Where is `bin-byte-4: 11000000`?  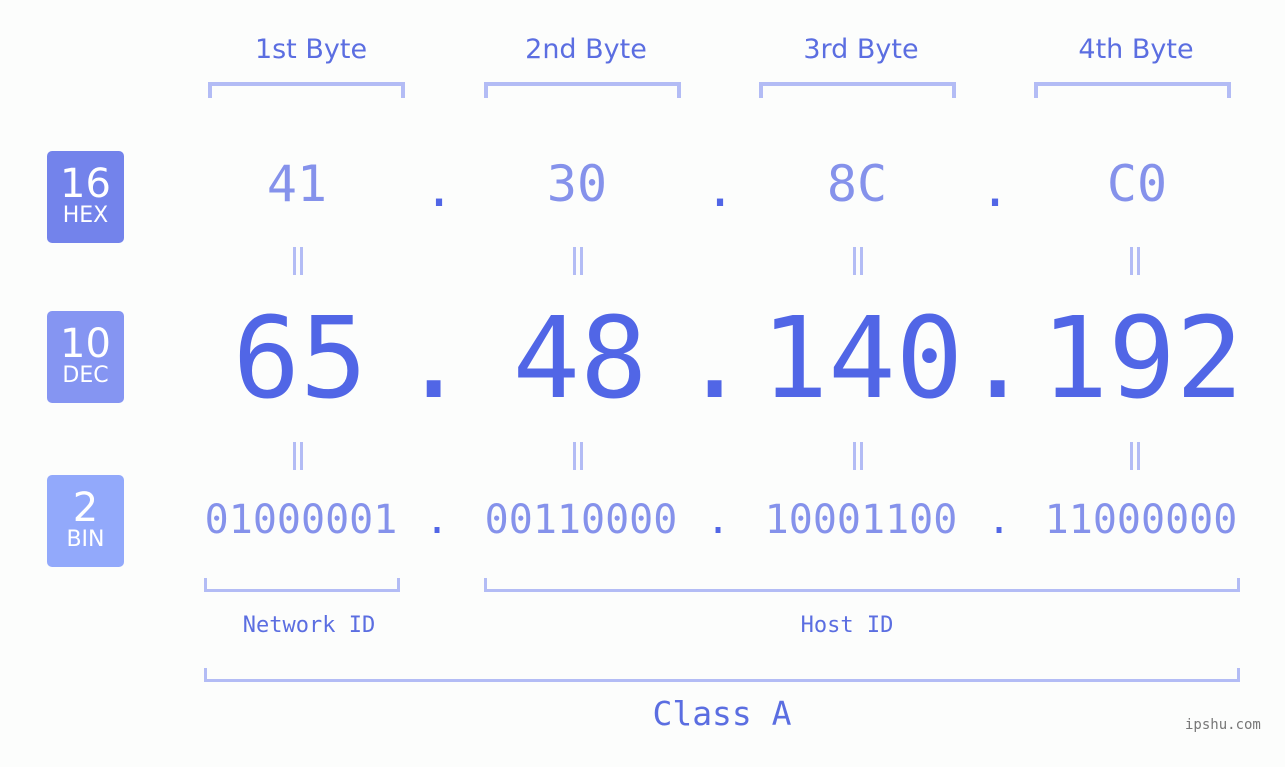
bin-byte-4: 11000000 is located at coordinates (1141, 520).